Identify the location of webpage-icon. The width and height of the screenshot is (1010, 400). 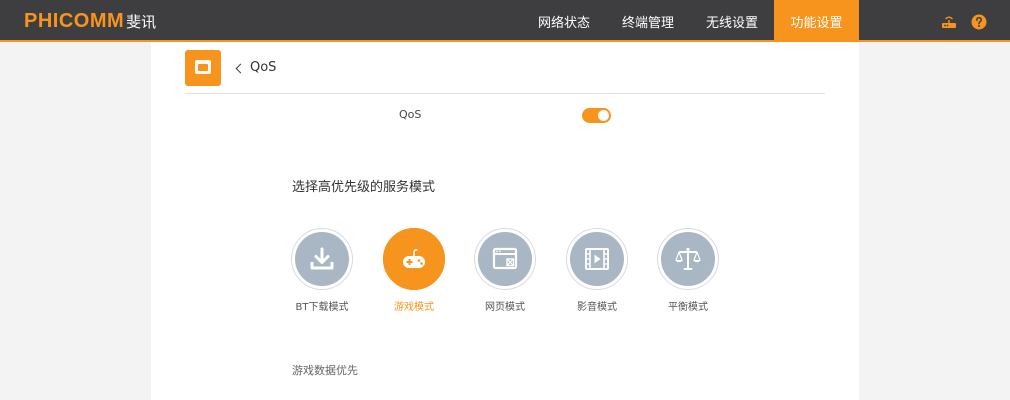
(505, 259).